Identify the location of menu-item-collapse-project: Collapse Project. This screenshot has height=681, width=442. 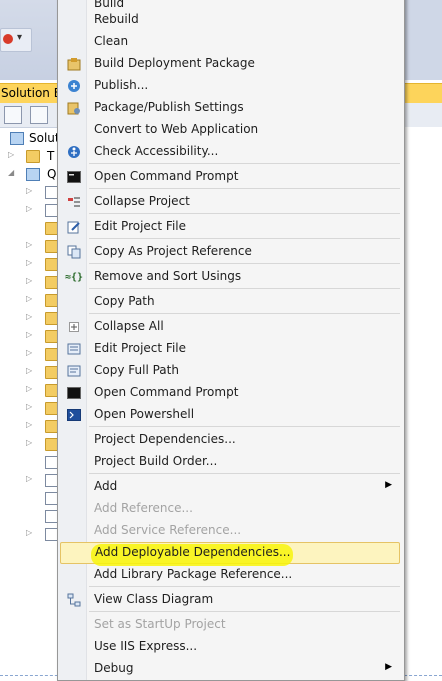
(230, 202).